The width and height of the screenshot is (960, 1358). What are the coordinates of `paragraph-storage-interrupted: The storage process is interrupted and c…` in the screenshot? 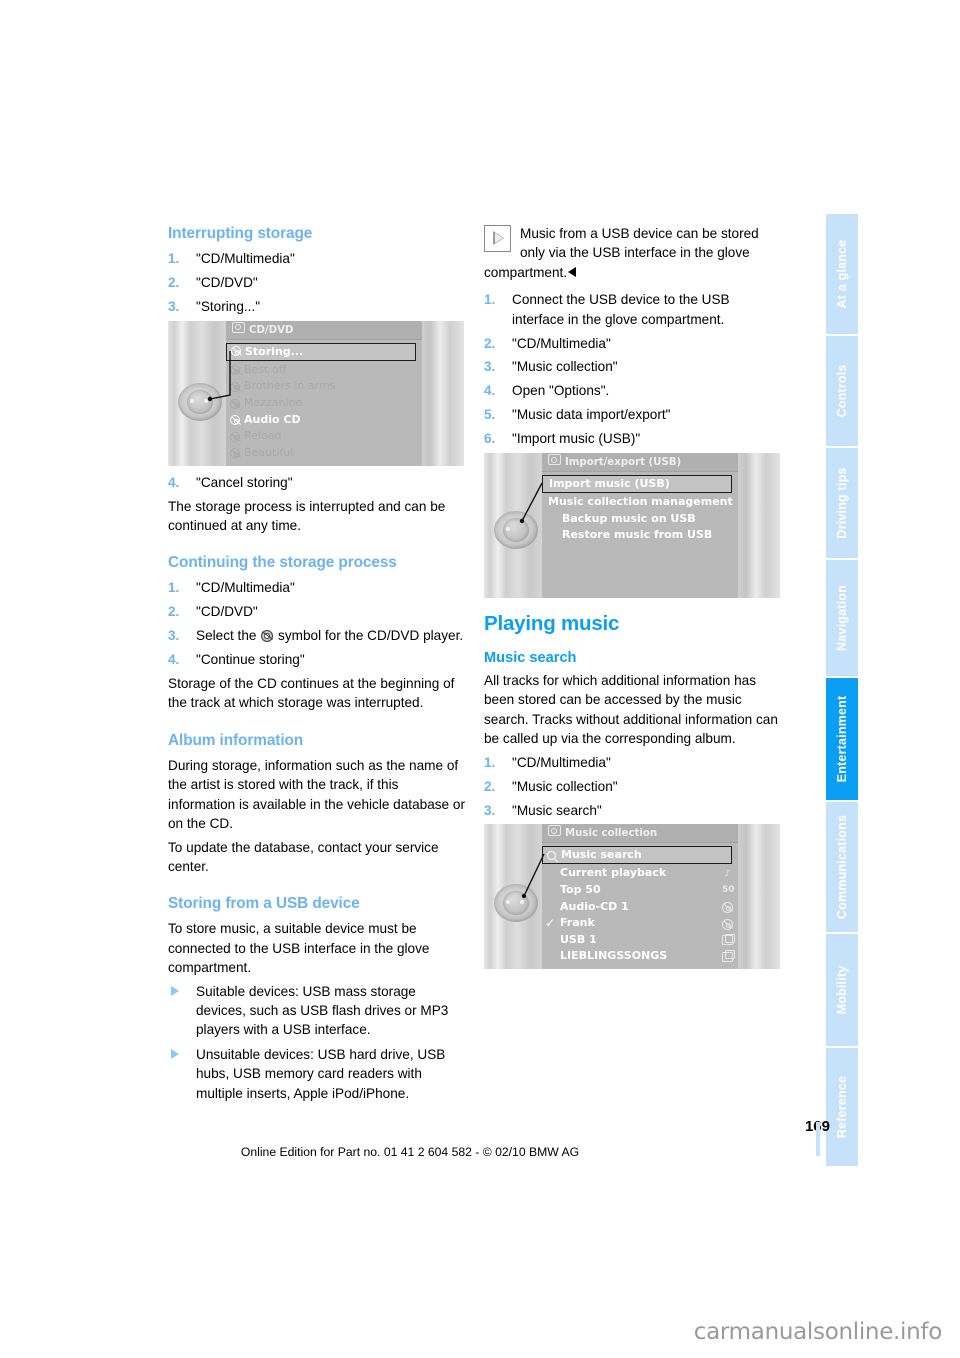 It's located at (307, 516).